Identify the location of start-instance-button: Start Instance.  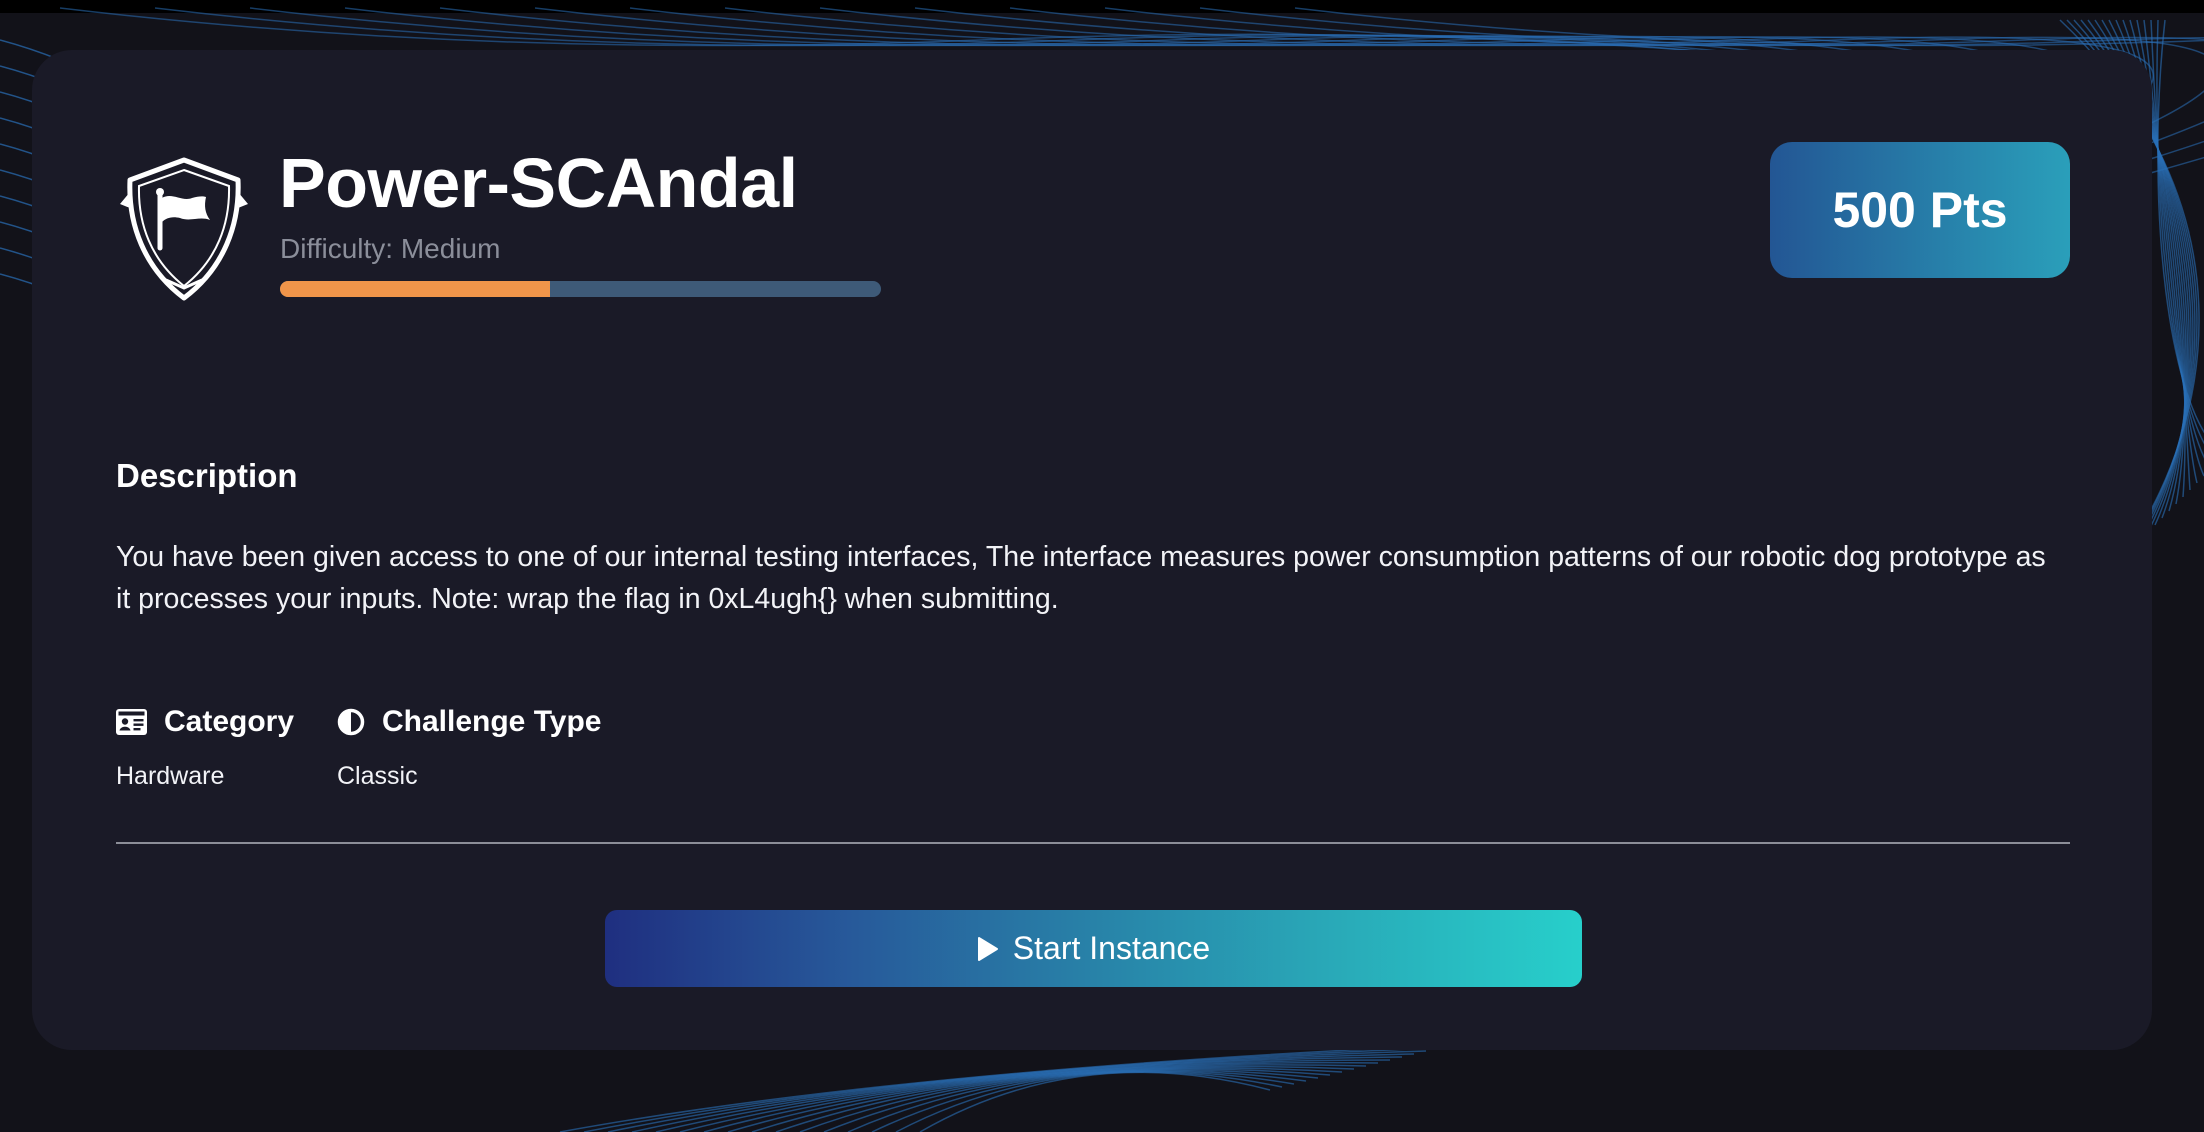
(1093, 948).